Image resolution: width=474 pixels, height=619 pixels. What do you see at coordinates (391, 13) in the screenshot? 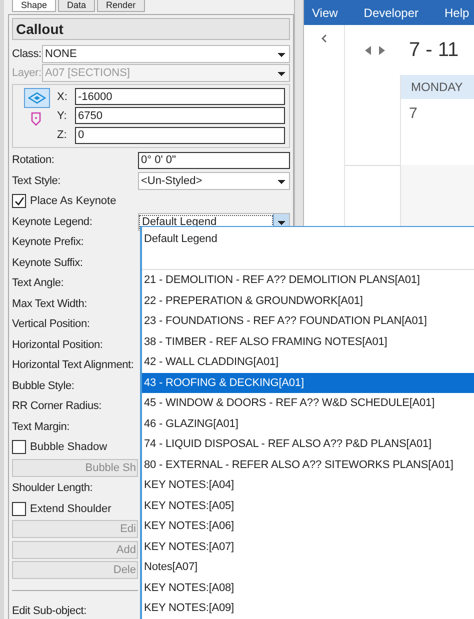
I see `menu-item: Developer` at bounding box center [391, 13].